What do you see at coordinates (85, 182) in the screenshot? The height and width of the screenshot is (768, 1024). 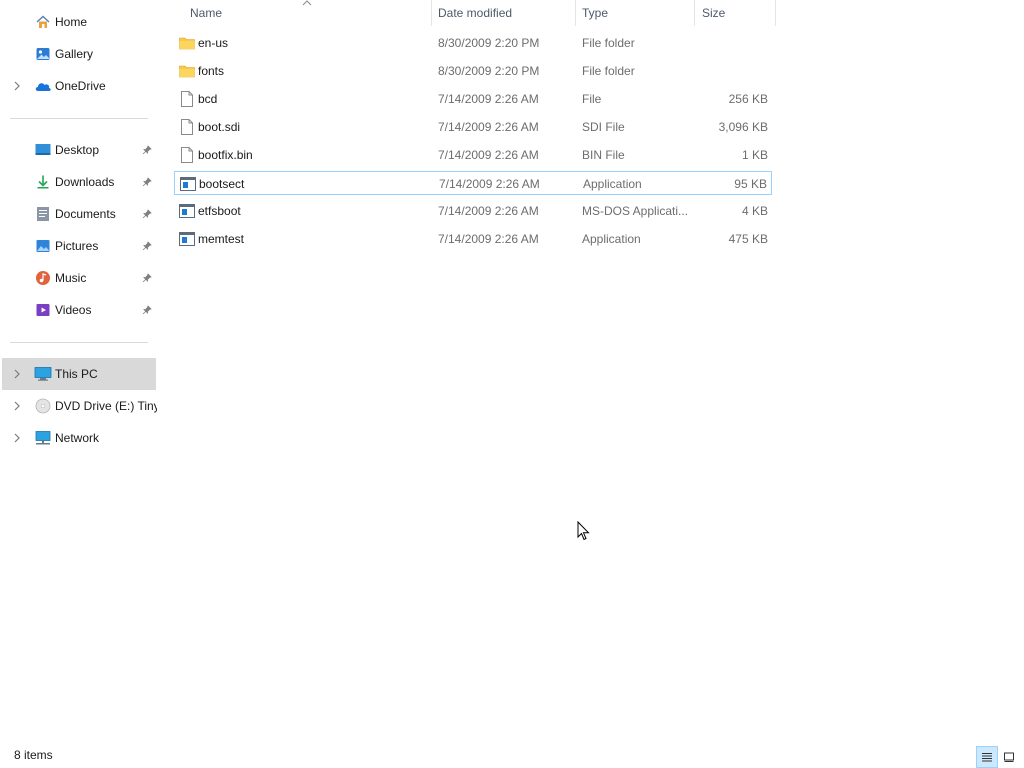 I see `nav-label: Downloads` at bounding box center [85, 182].